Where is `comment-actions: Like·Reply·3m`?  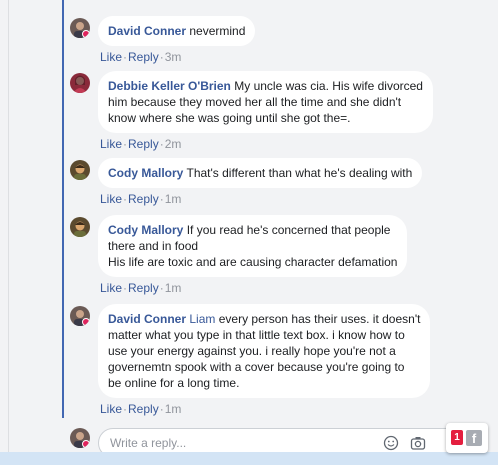 comment-actions: Like·Reply·3m is located at coordinates (141, 57).